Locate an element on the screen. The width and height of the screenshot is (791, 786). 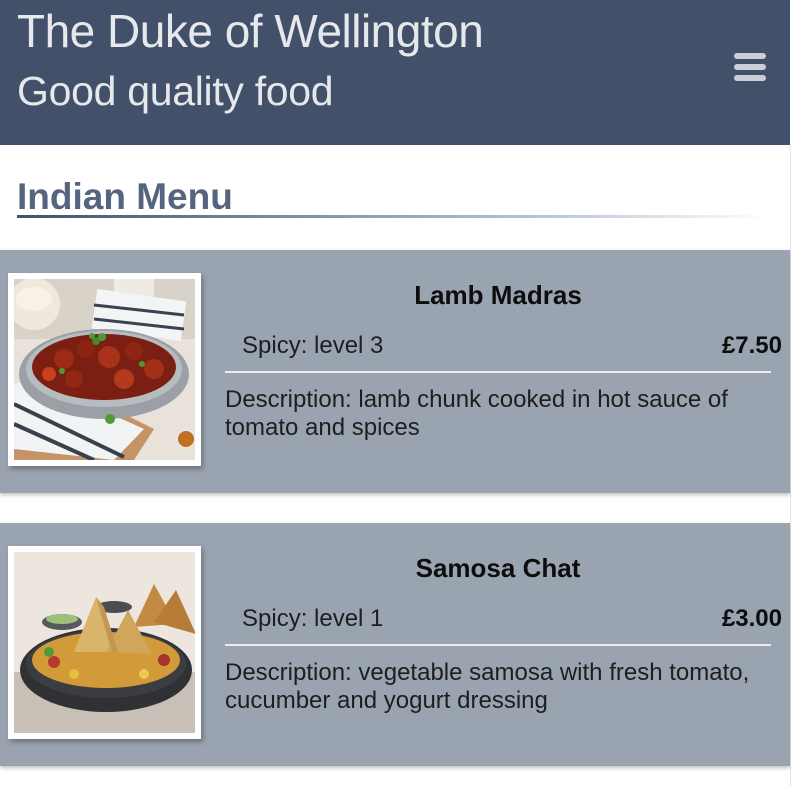
spicy-level: Spicy: level 3 is located at coordinates (313, 345).